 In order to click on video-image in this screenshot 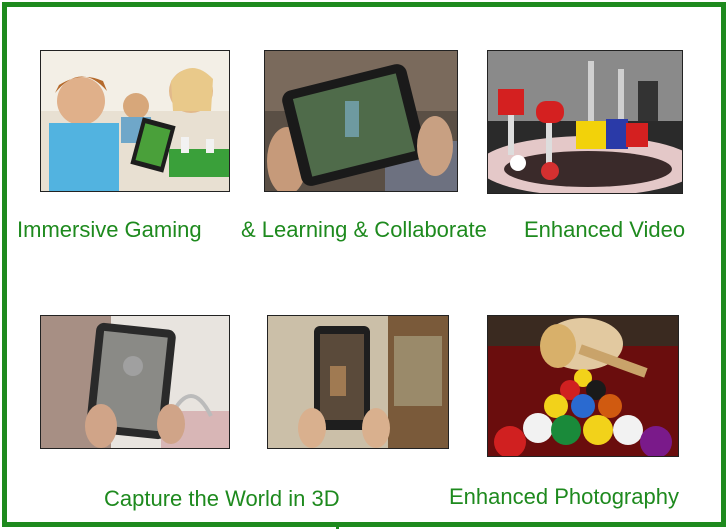, I will do `click(585, 122)`.